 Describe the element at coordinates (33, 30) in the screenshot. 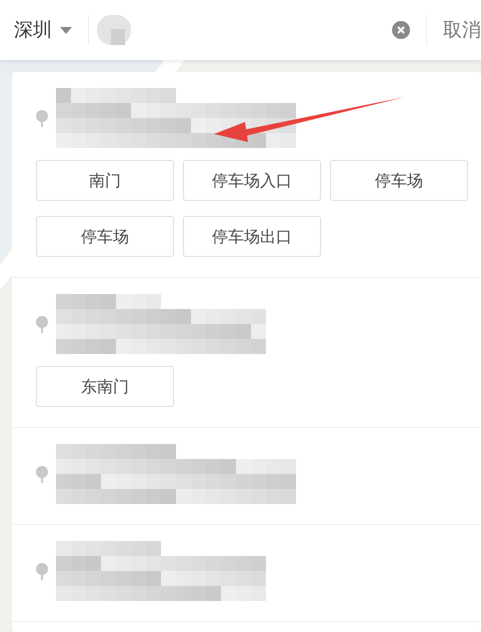

I see `city-selector: 深圳` at that location.